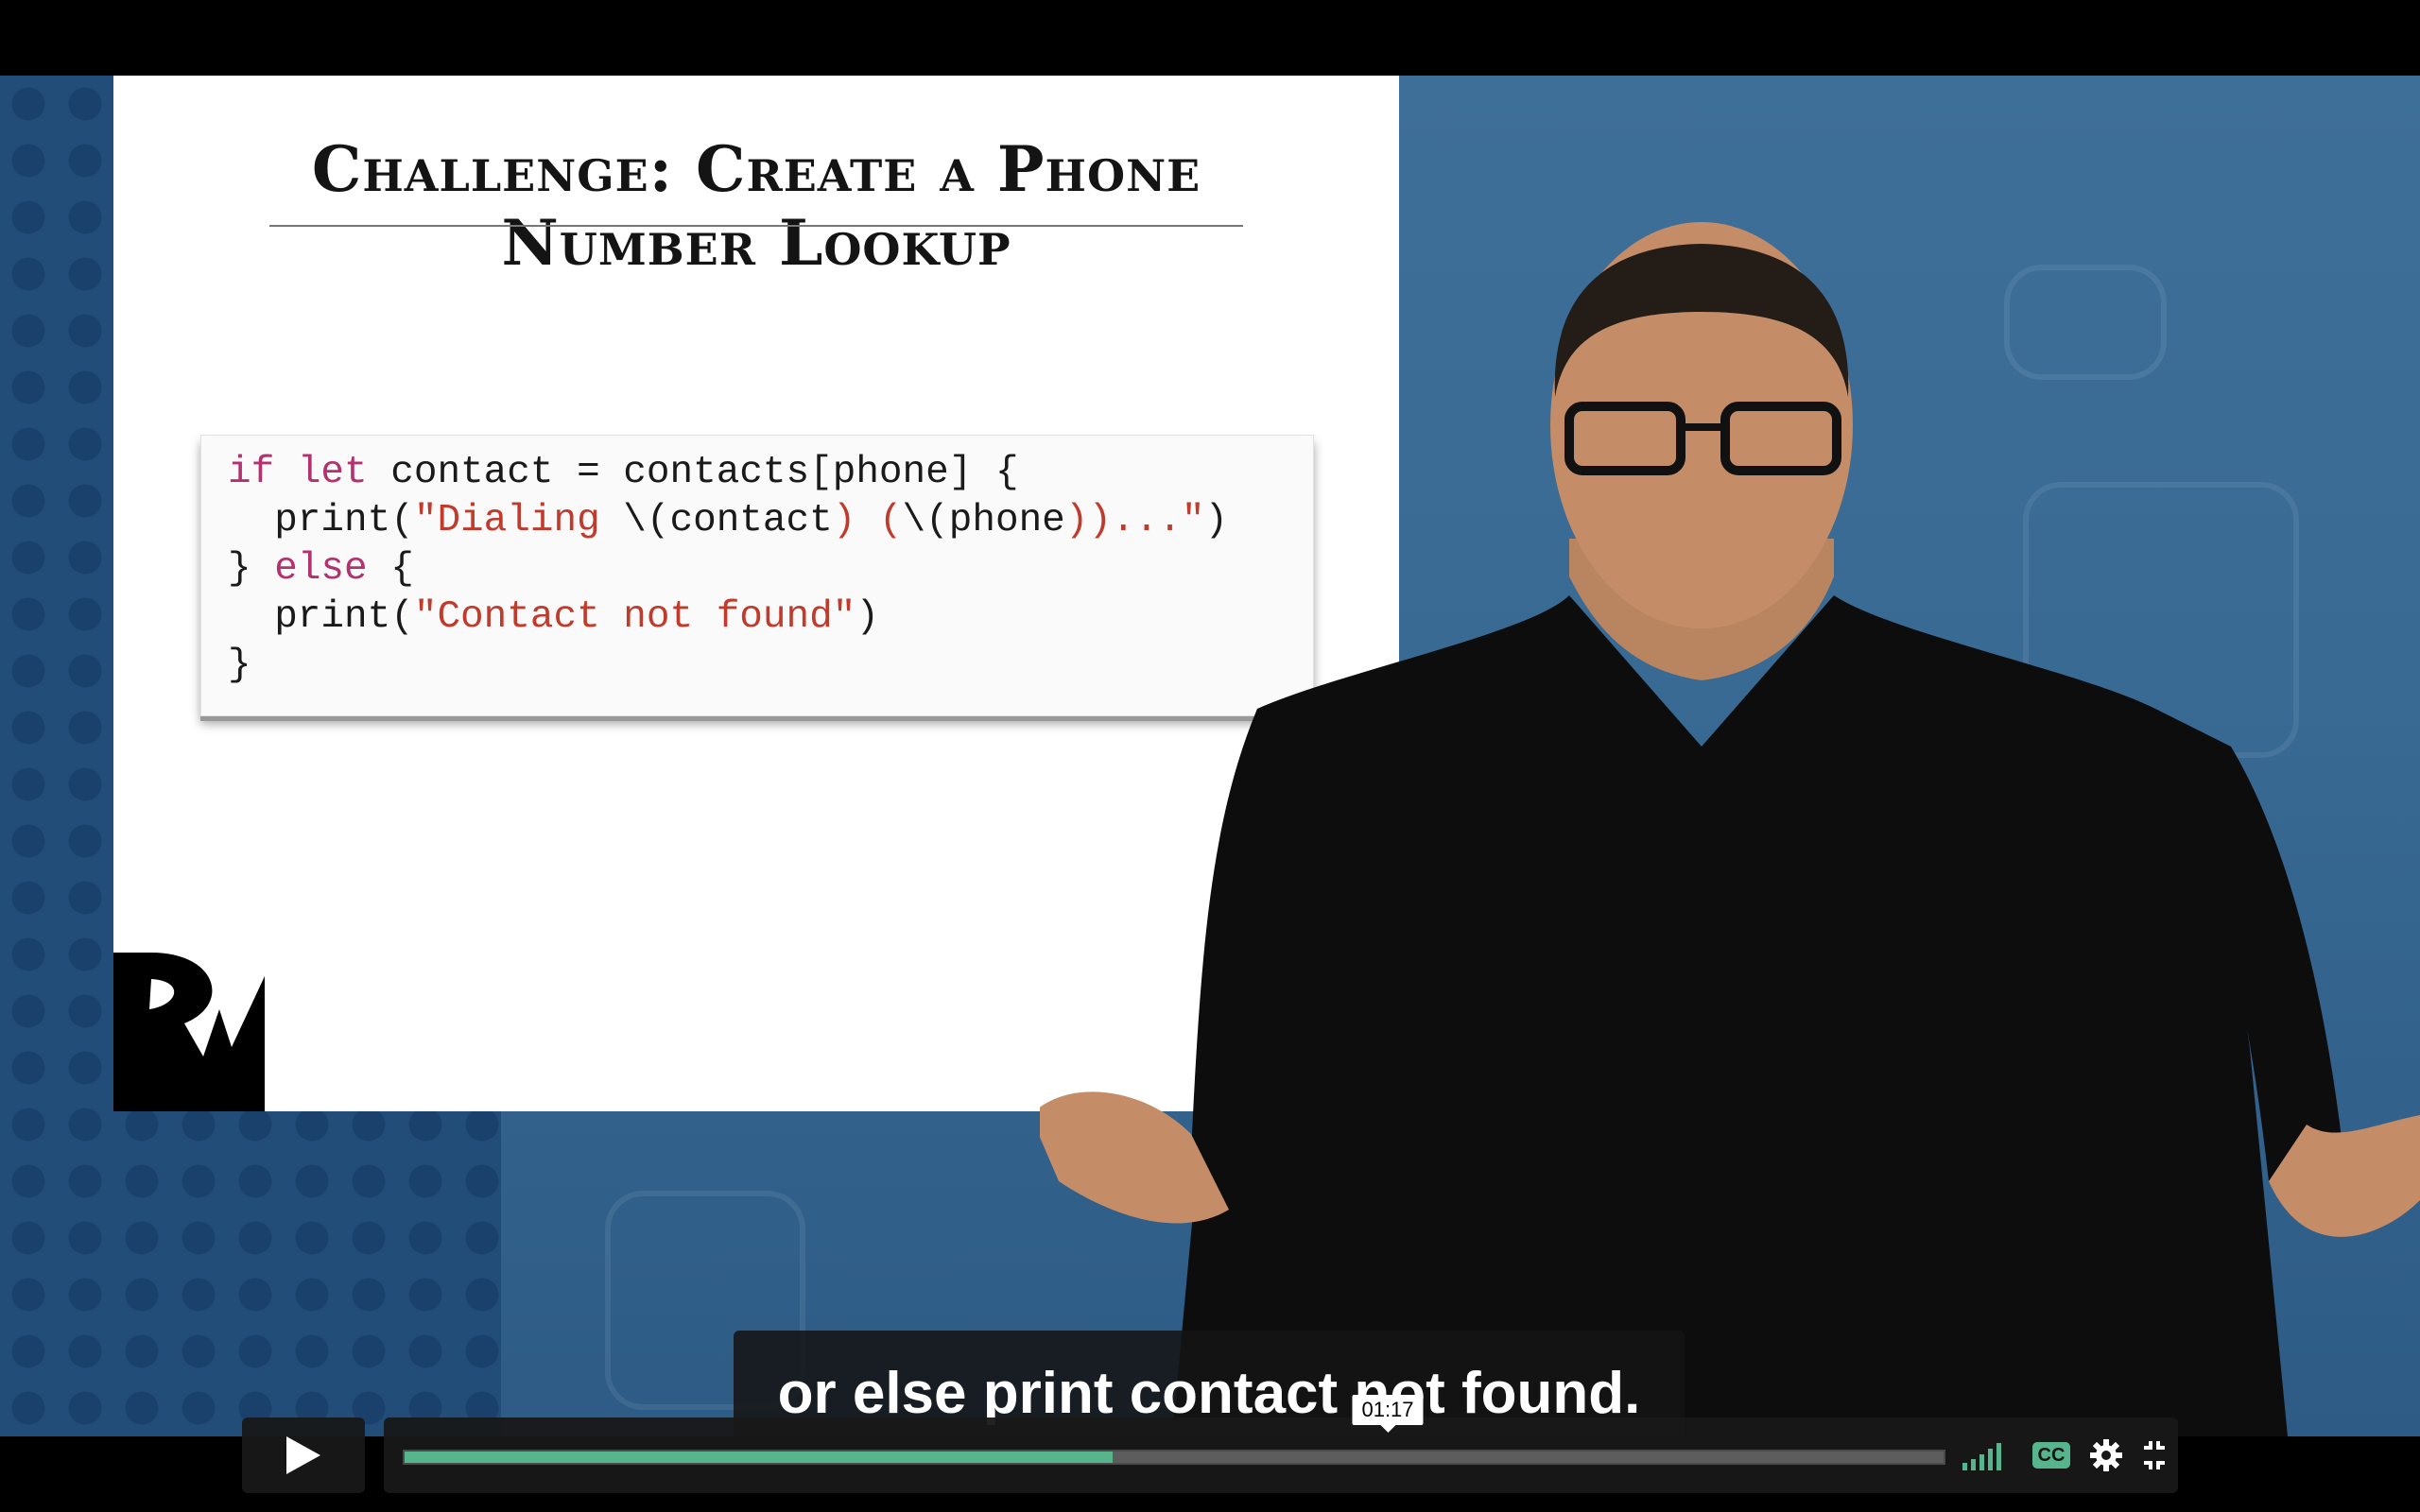 The image size is (2420, 1512). I want to click on code-text: ), so click(867, 617).